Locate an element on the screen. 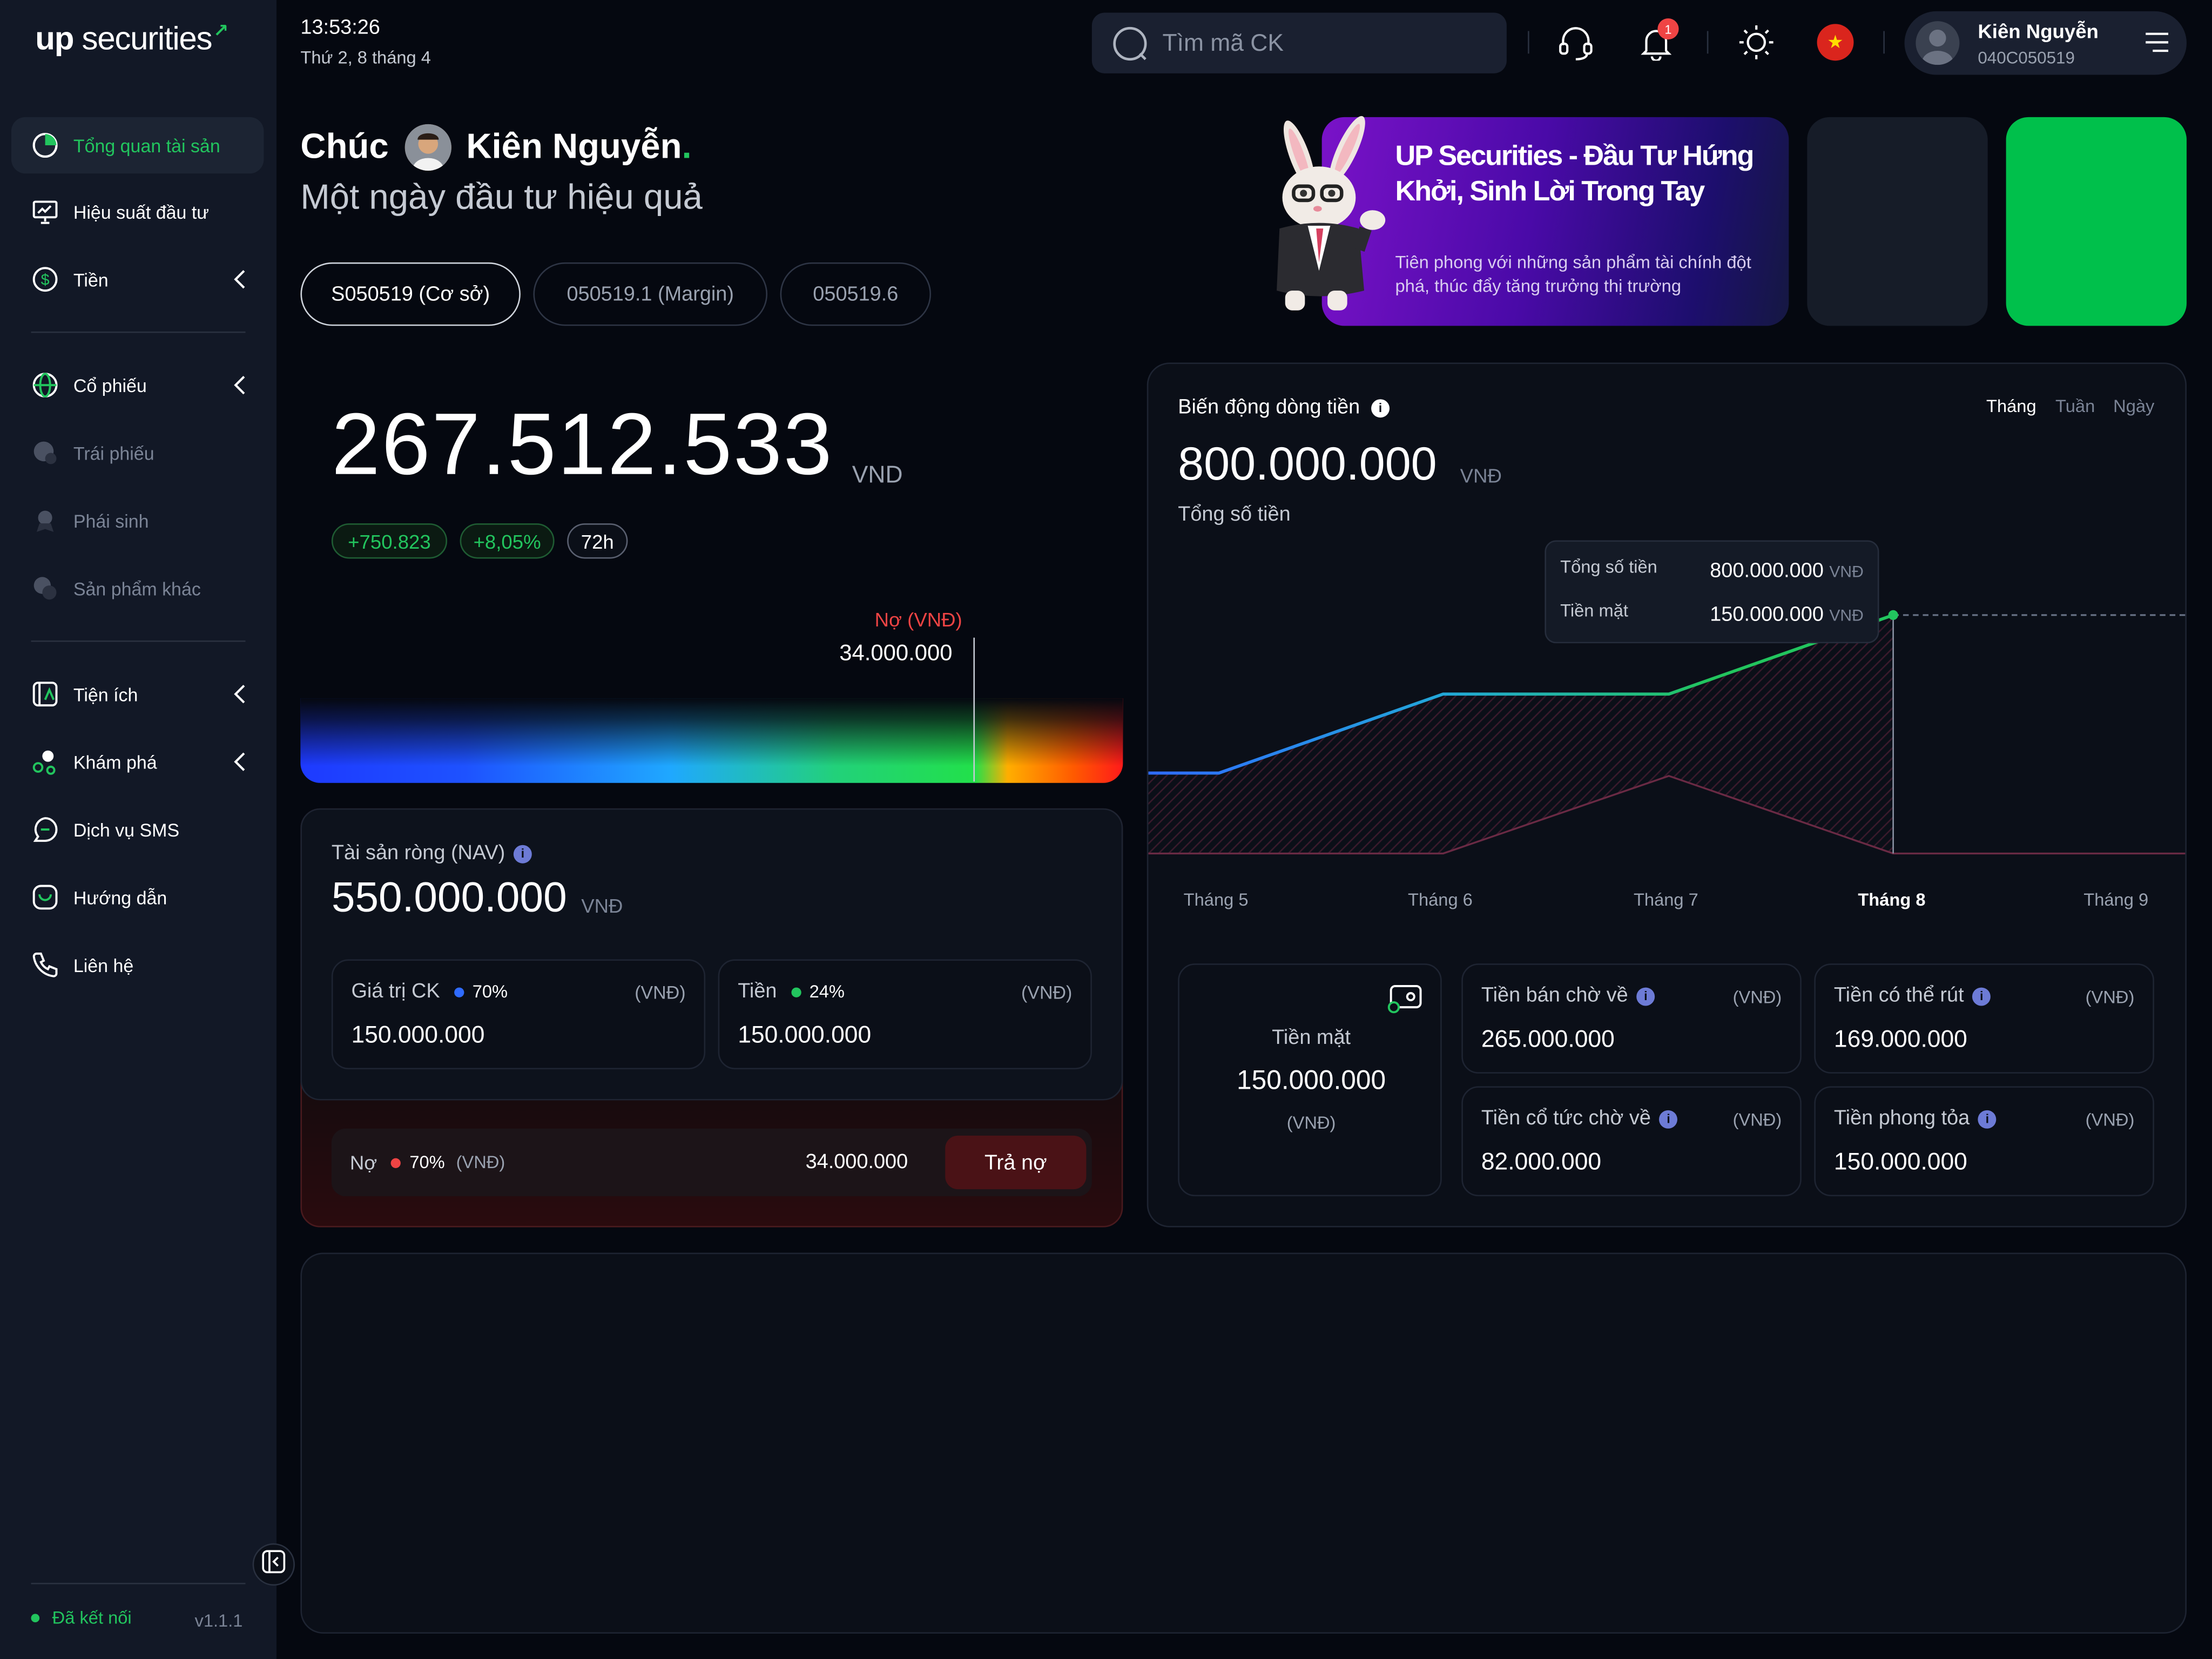 This screenshot has height=1659, width=2212. search-input: Tìm mã CK is located at coordinates (1223, 43).